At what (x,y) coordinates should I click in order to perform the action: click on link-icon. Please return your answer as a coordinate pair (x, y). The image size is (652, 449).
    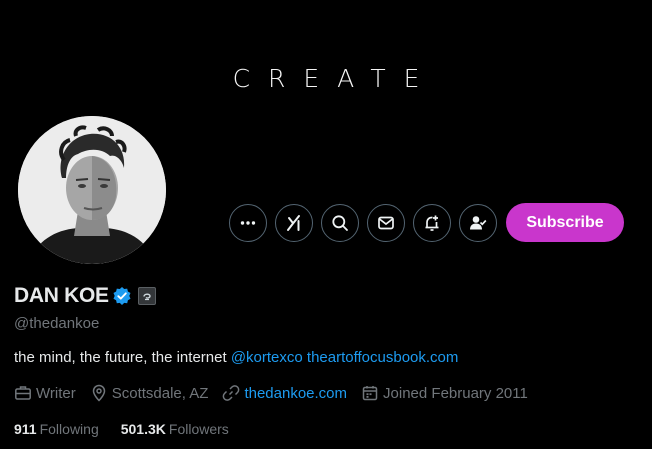
    Looking at the image, I should click on (231, 393).